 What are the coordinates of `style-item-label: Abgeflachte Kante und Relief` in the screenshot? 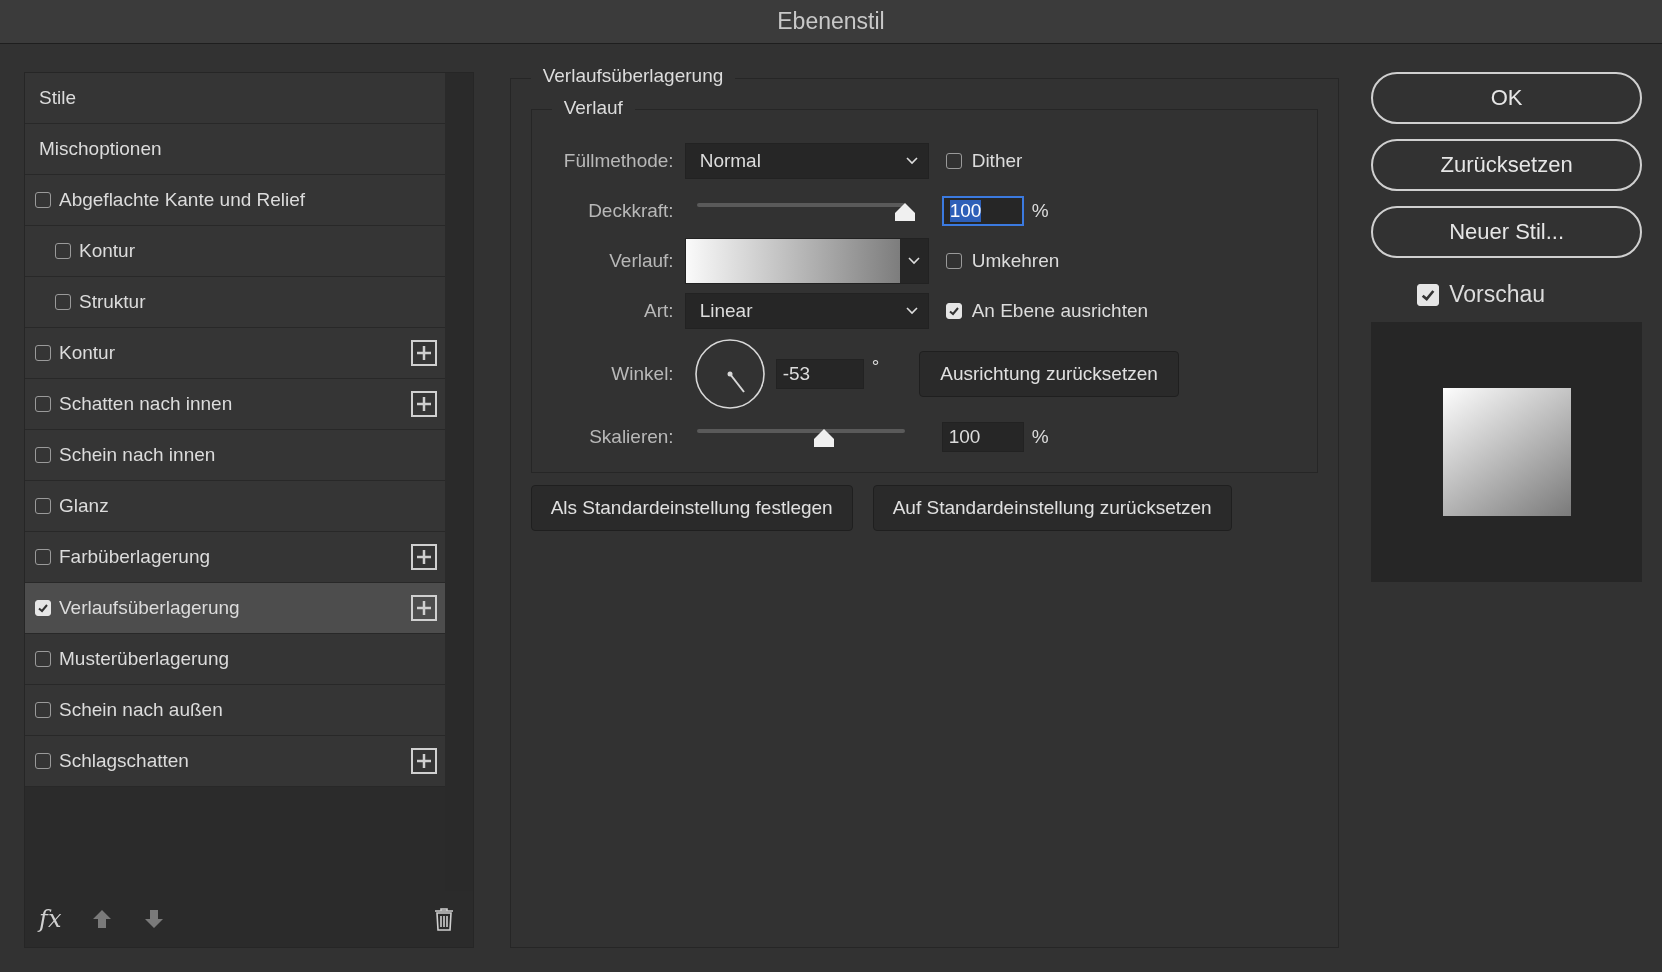 It's located at (183, 200).